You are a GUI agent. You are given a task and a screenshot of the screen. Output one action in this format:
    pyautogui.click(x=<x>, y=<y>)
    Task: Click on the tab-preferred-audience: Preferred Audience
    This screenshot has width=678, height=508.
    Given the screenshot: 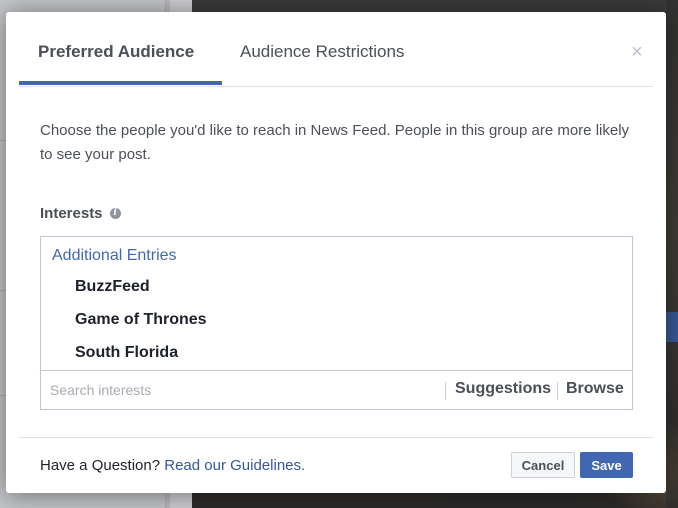 What is the action you would take?
    pyautogui.click(x=116, y=52)
    